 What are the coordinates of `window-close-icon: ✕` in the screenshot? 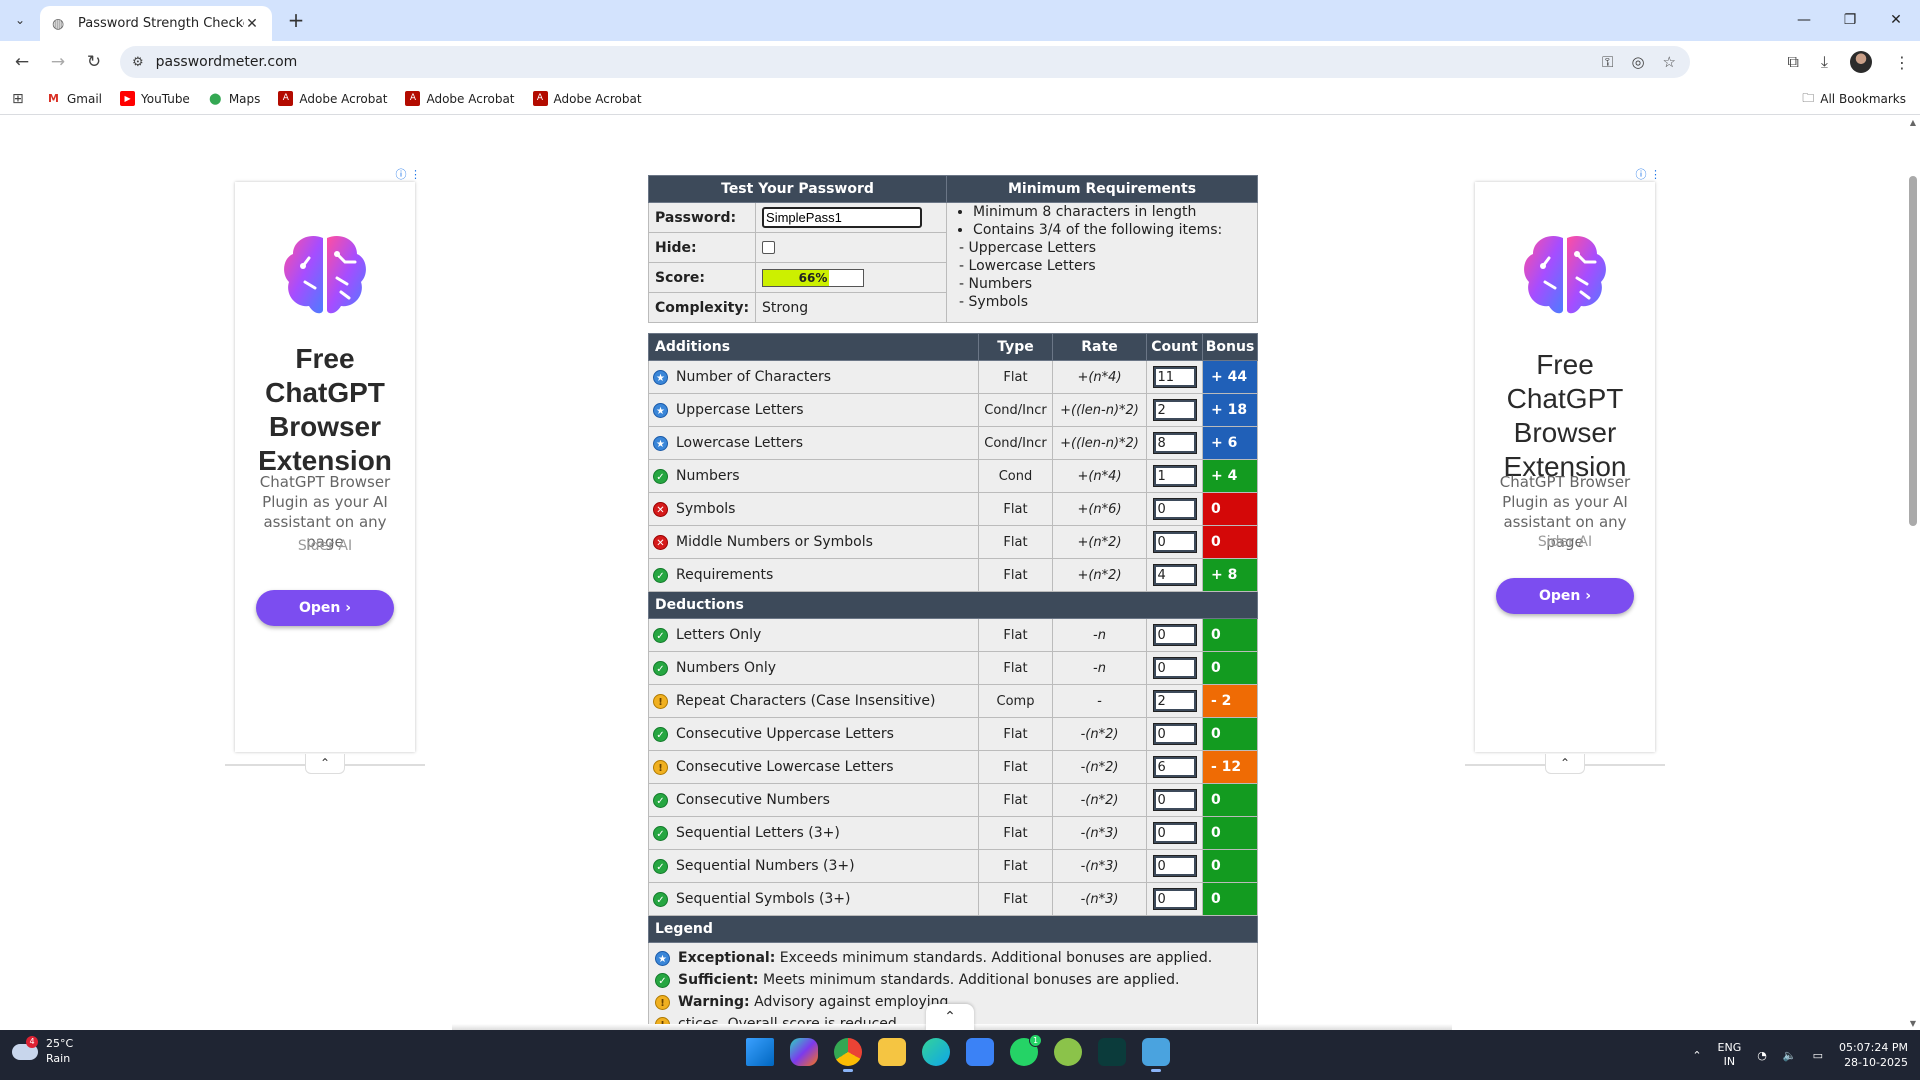 It's located at (1896, 20).